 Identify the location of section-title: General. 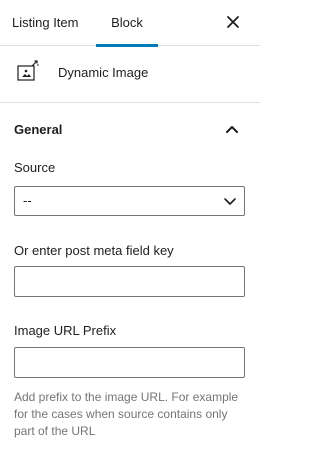
(38, 129).